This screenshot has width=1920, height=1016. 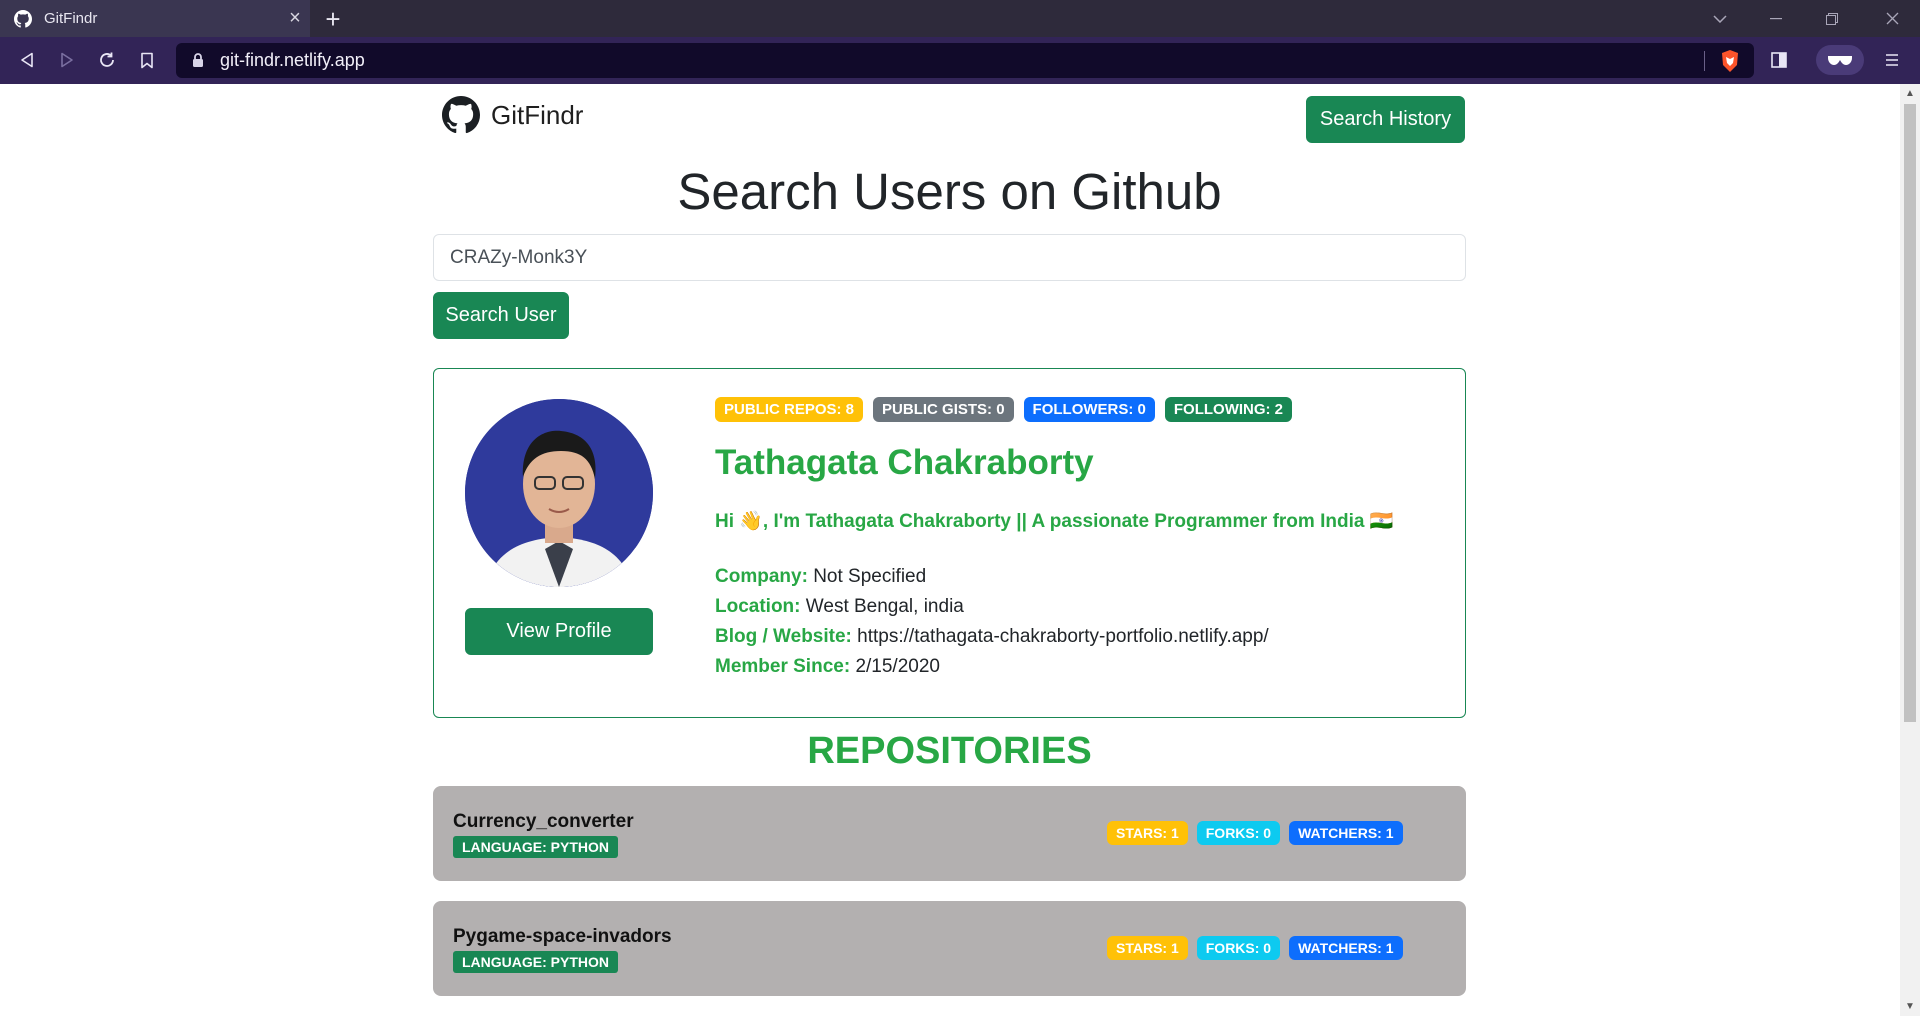 What do you see at coordinates (949, 257) in the screenshot?
I see `search-input: CRAZy-Monk3Y` at bounding box center [949, 257].